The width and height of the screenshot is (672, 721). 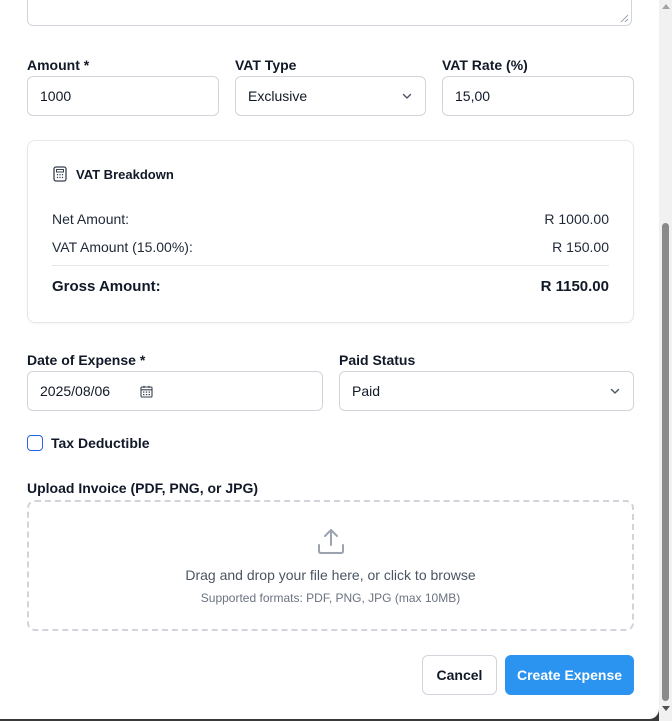 I want to click on net-amount-row: Net Amount: R 1000.00, so click(x=330, y=219).